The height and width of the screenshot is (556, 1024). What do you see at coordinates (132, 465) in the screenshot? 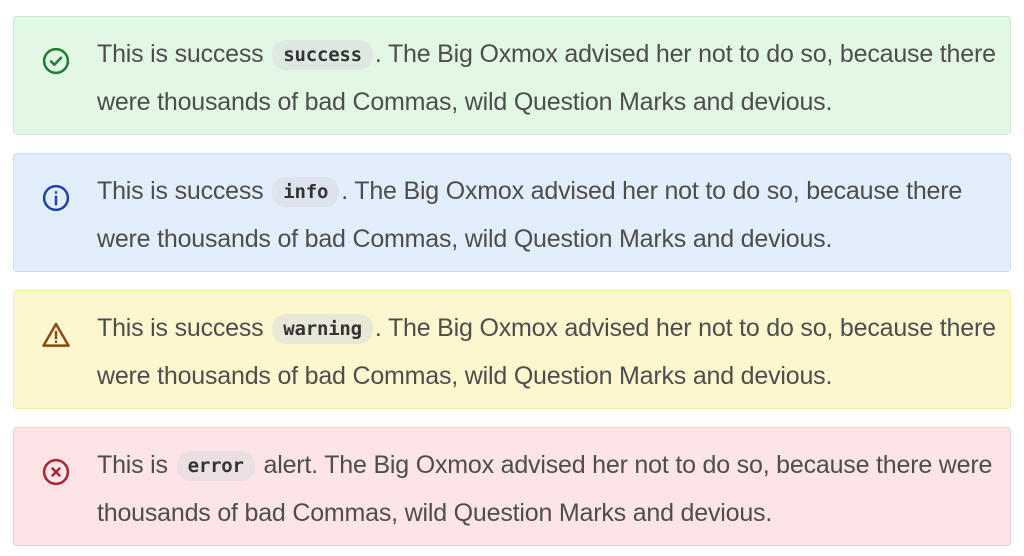
I see `alert-prefix: This is` at bounding box center [132, 465].